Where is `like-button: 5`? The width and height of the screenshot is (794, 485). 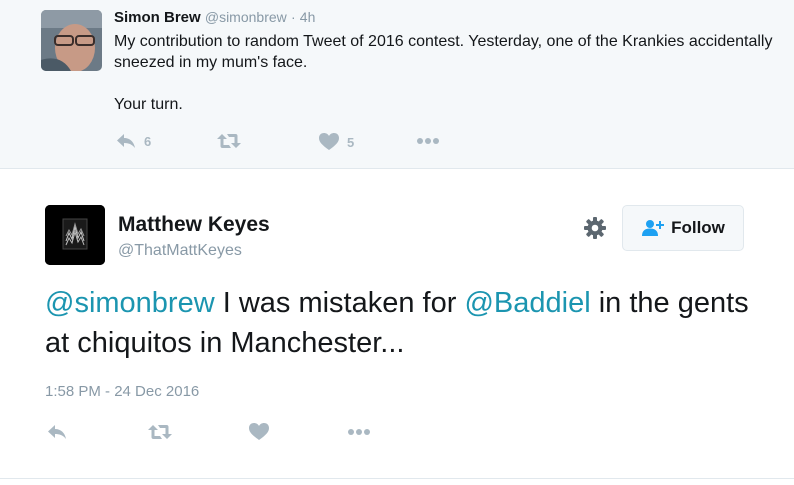 like-button: 5 is located at coordinates (336, 142).